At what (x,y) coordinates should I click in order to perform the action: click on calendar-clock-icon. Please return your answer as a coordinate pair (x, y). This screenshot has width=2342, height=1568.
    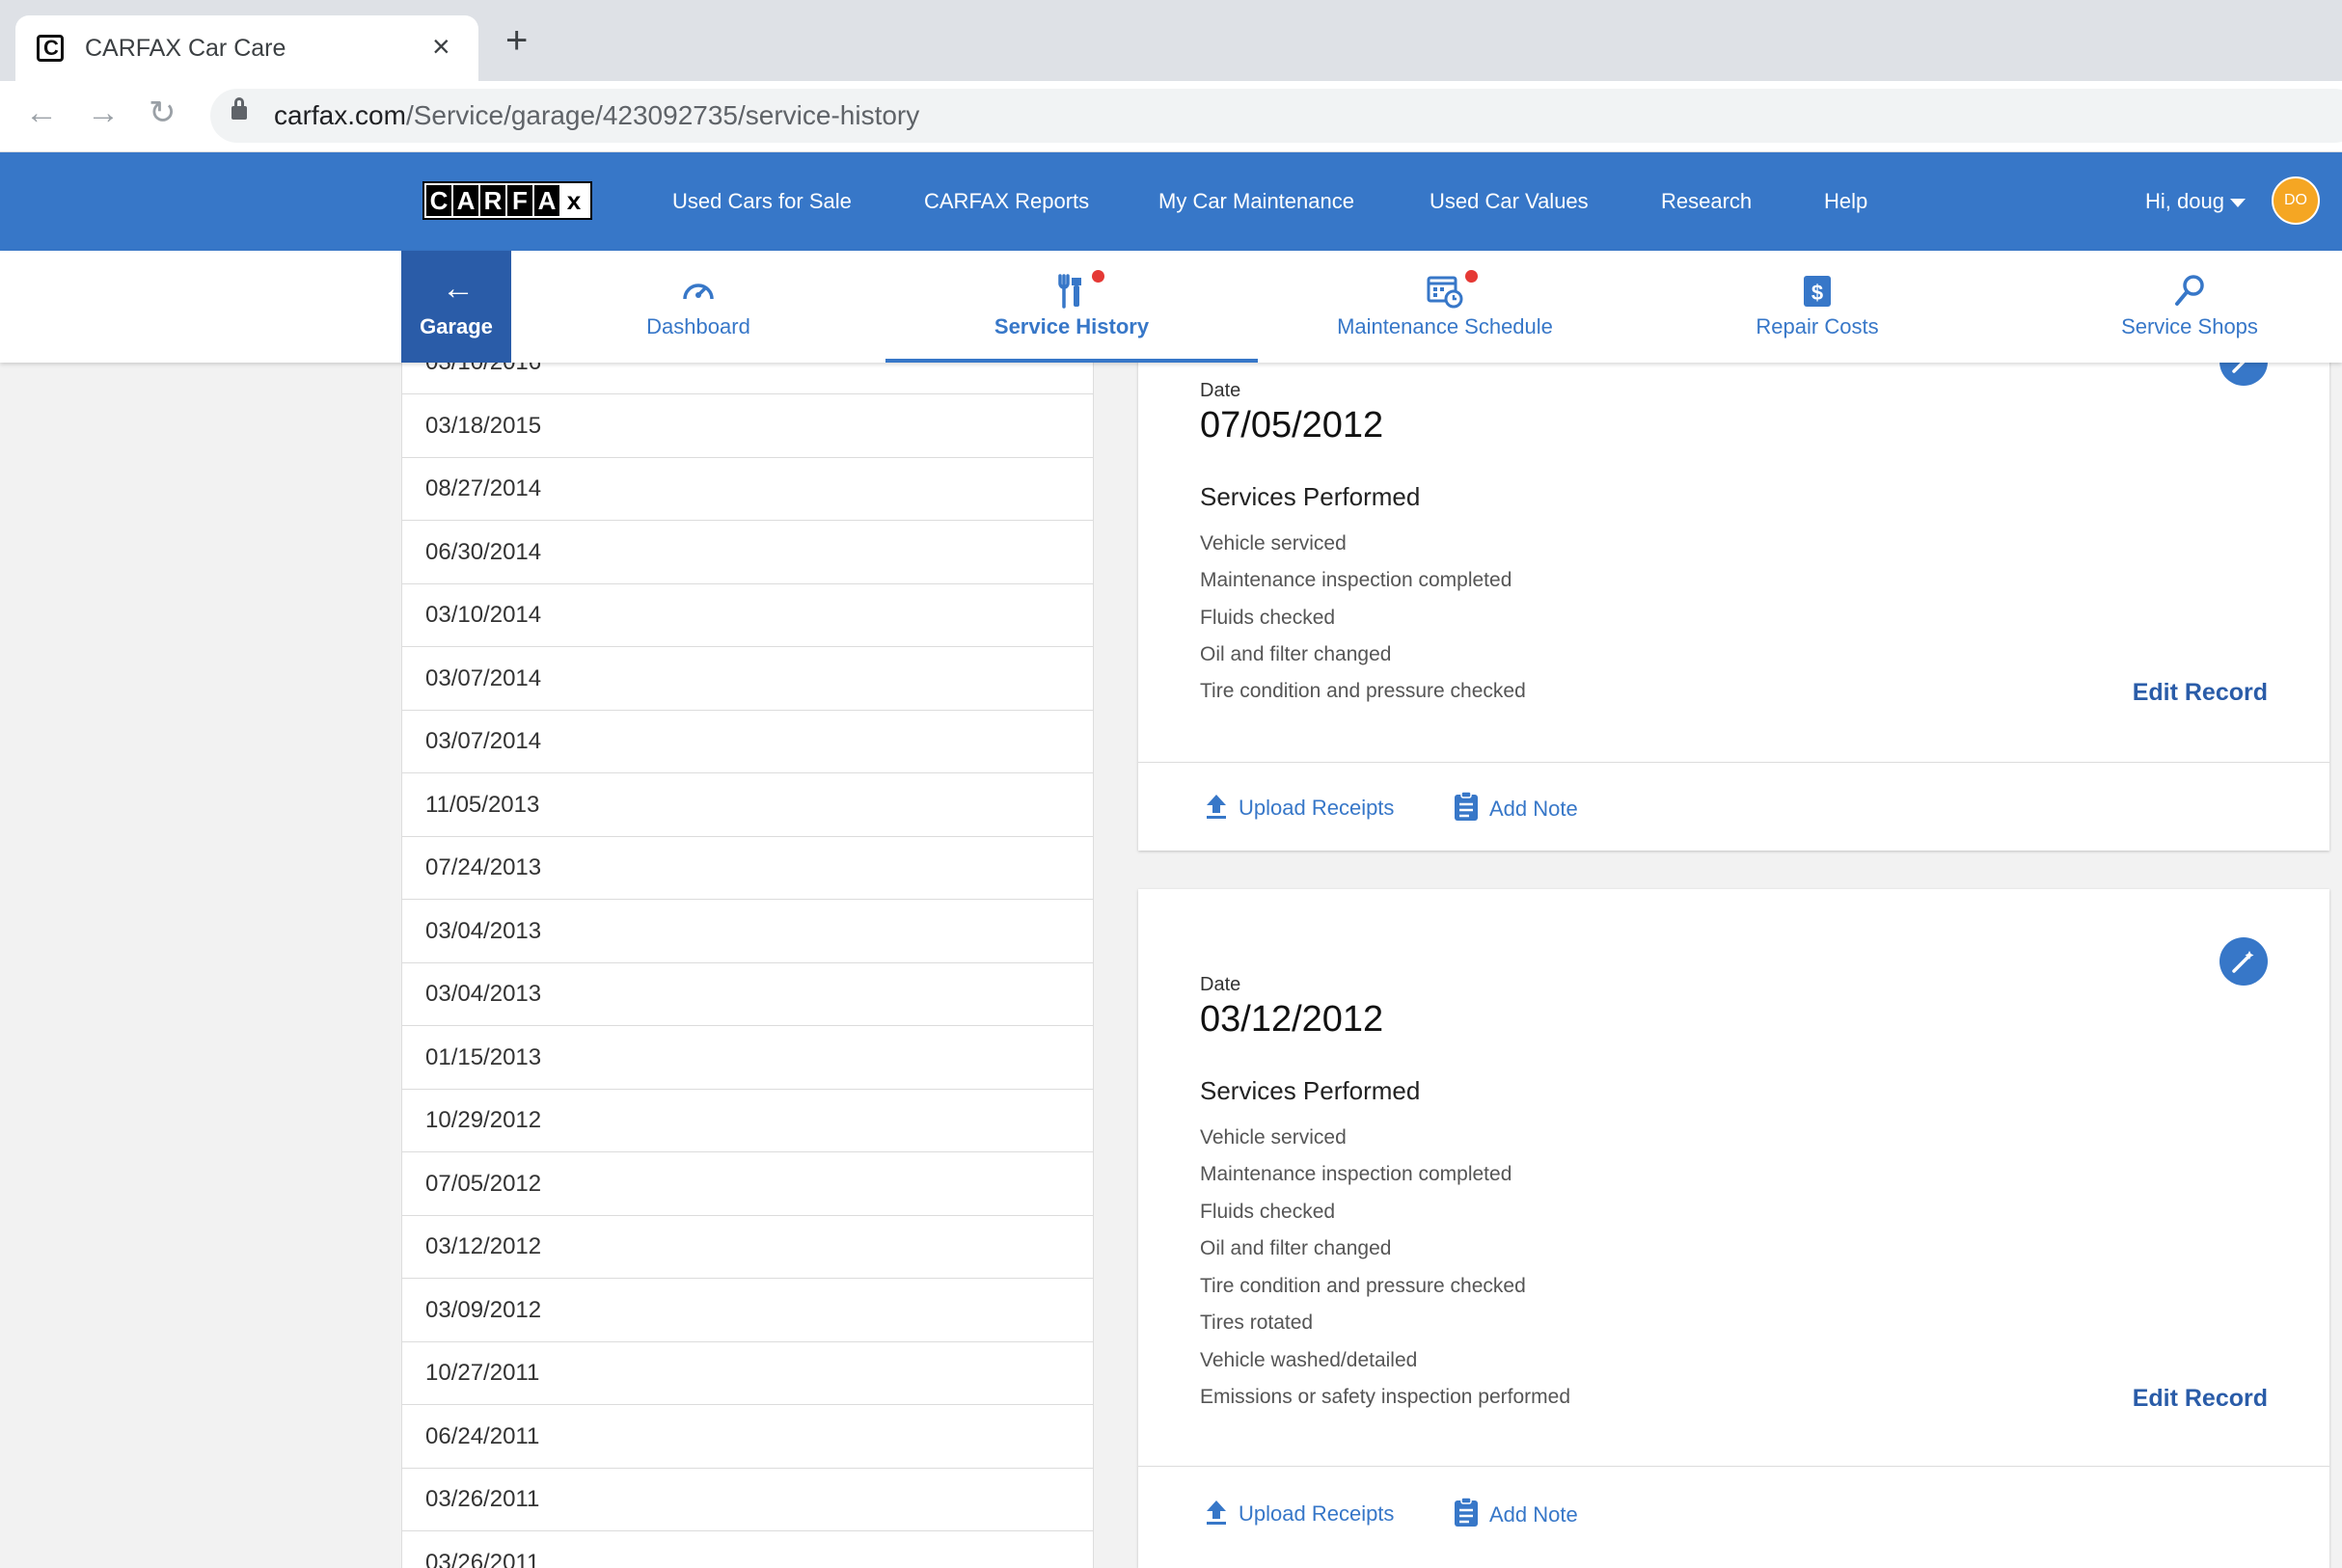
    Looking at the image, I should click on (1445, 293).